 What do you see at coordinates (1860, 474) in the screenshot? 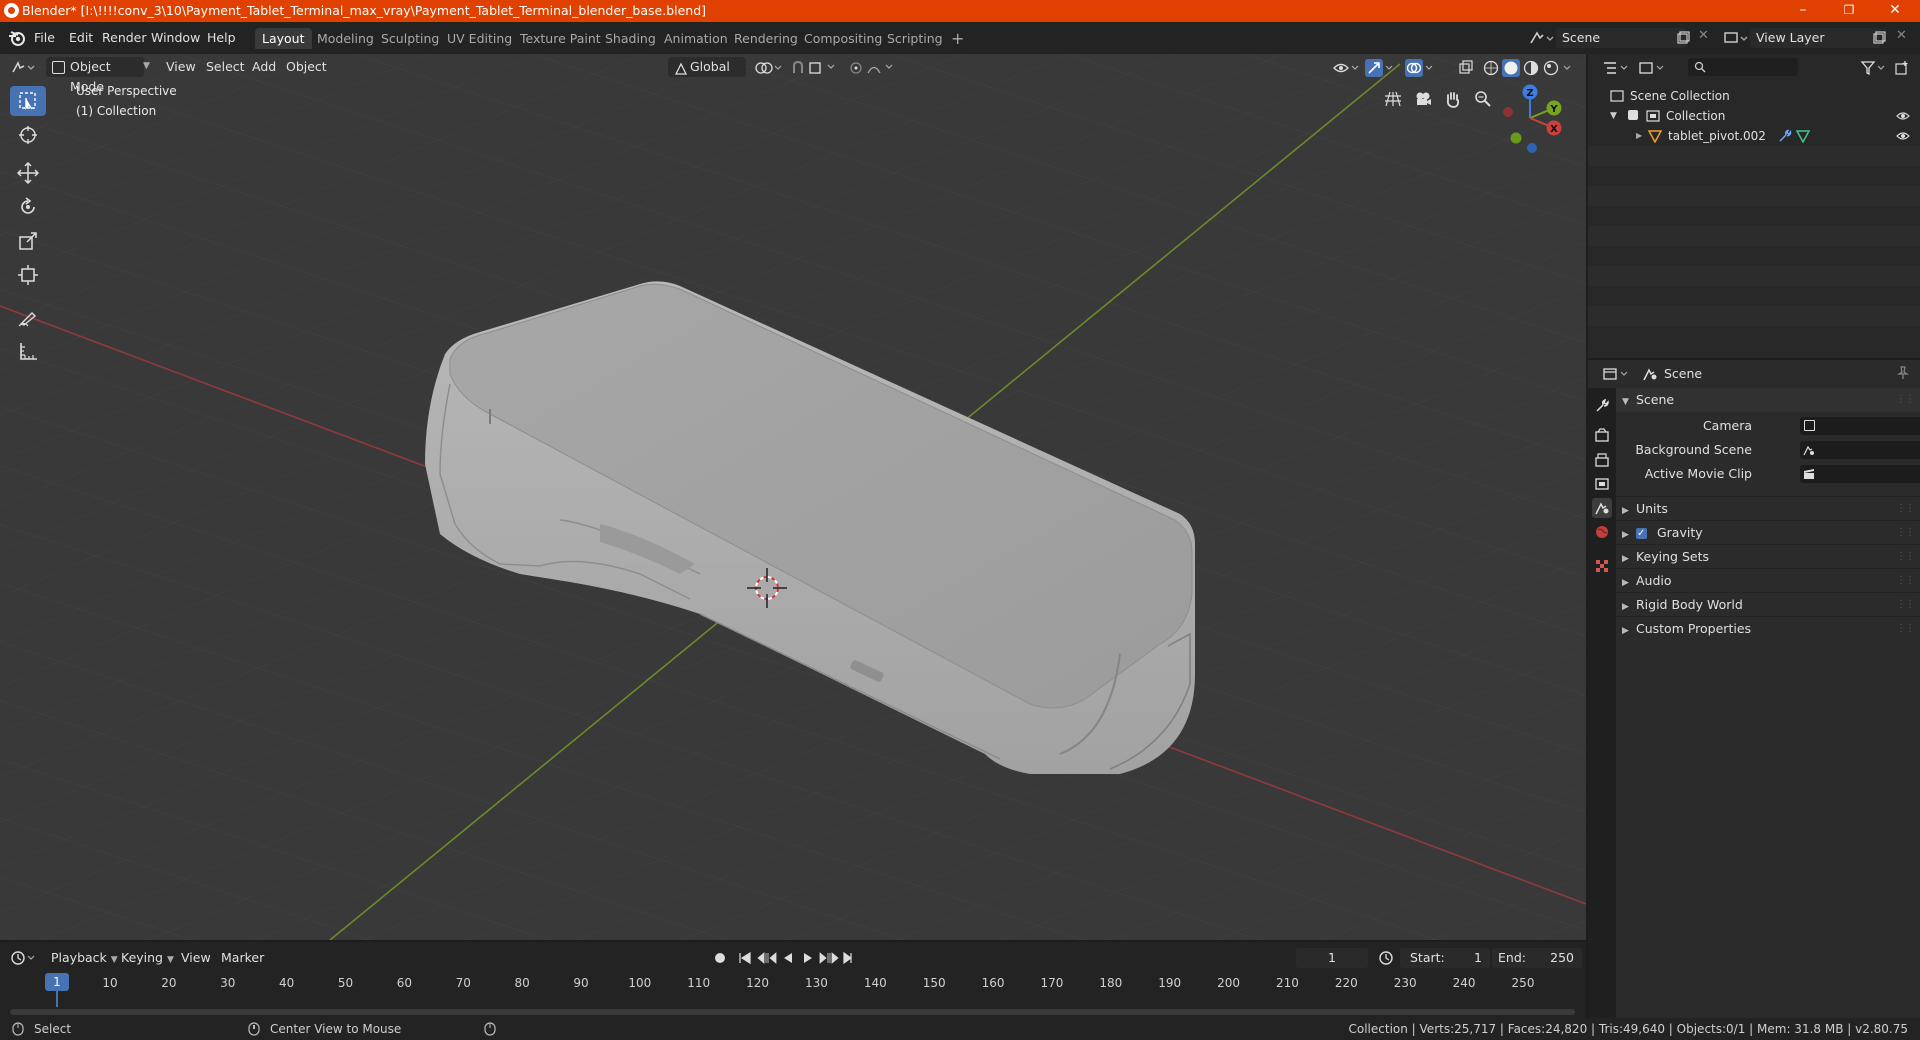
I see `active-movie-clip-field` at bounding box center [1860, 474].